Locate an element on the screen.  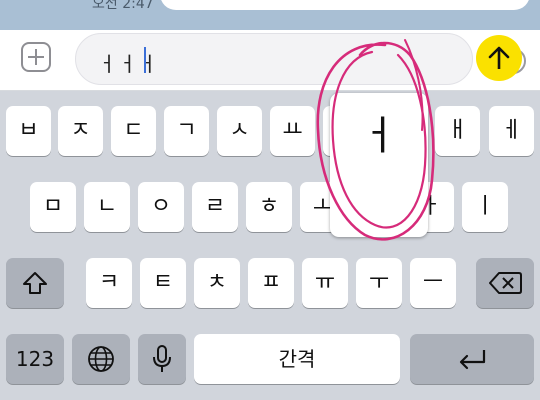
numbers-key-label: 123 is located at coordinates (35, 359).